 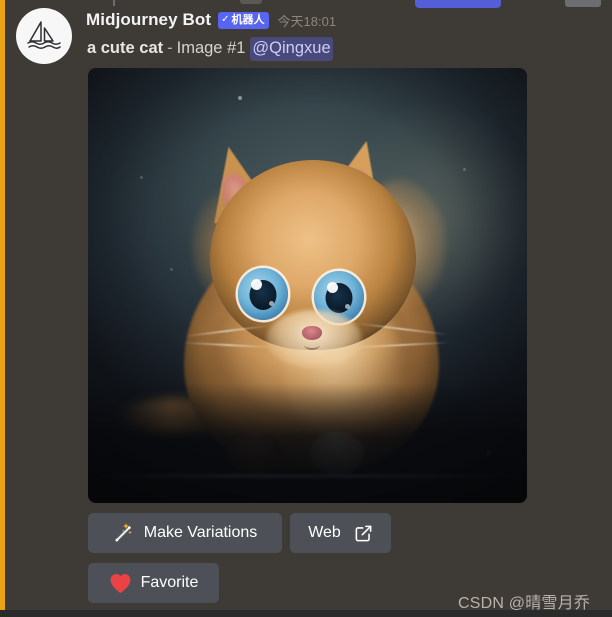 I want to click on heart-icon, so click(x=120, y=583).